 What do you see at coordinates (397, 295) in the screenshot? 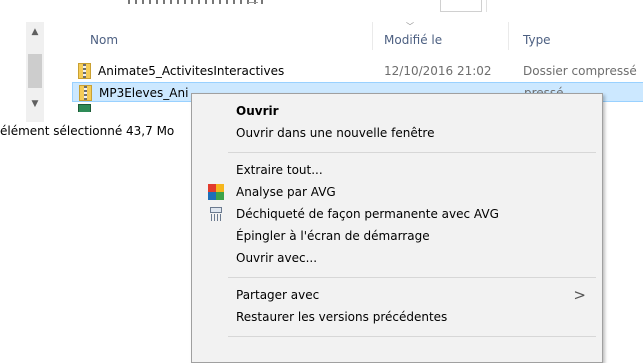
I see `menu-item-share-with: Partager avec >` at bounding box center [397, 295].